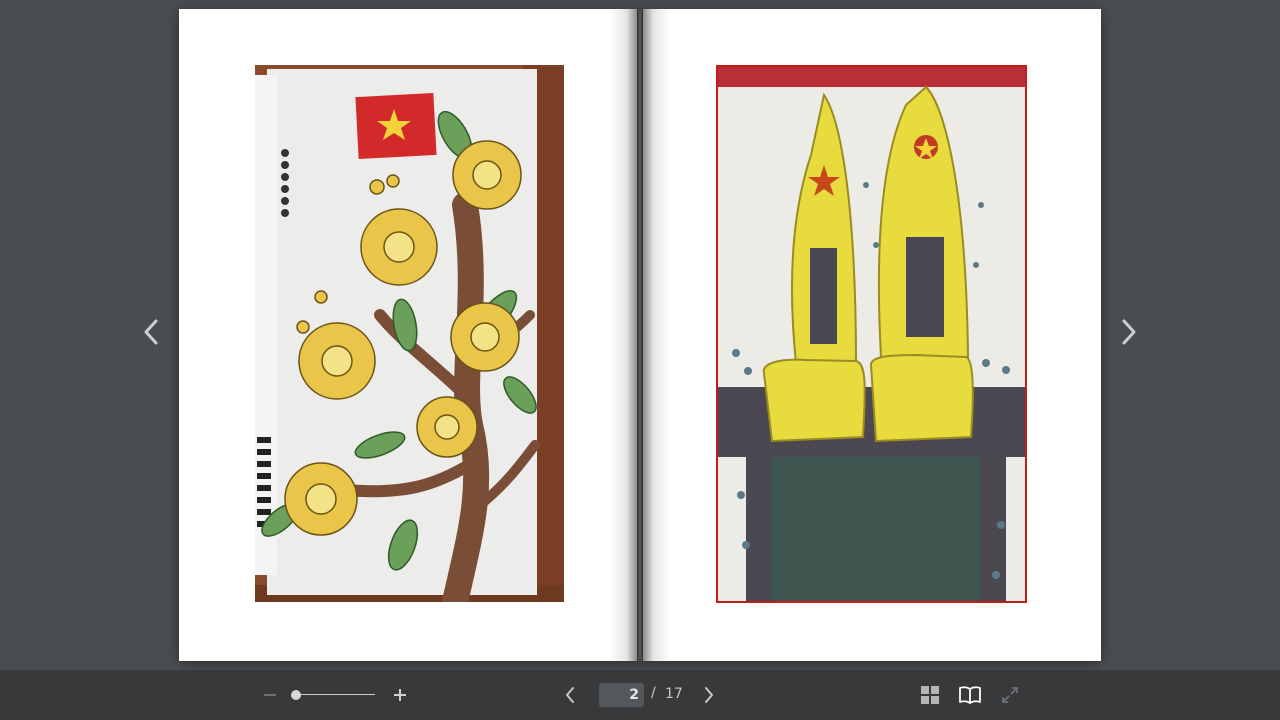 Image resolution: width=1280 pixels, height=720 pixels. Describe the element at coordinates (621, 695) in the screenshot. I see `page-number-input` at that location.